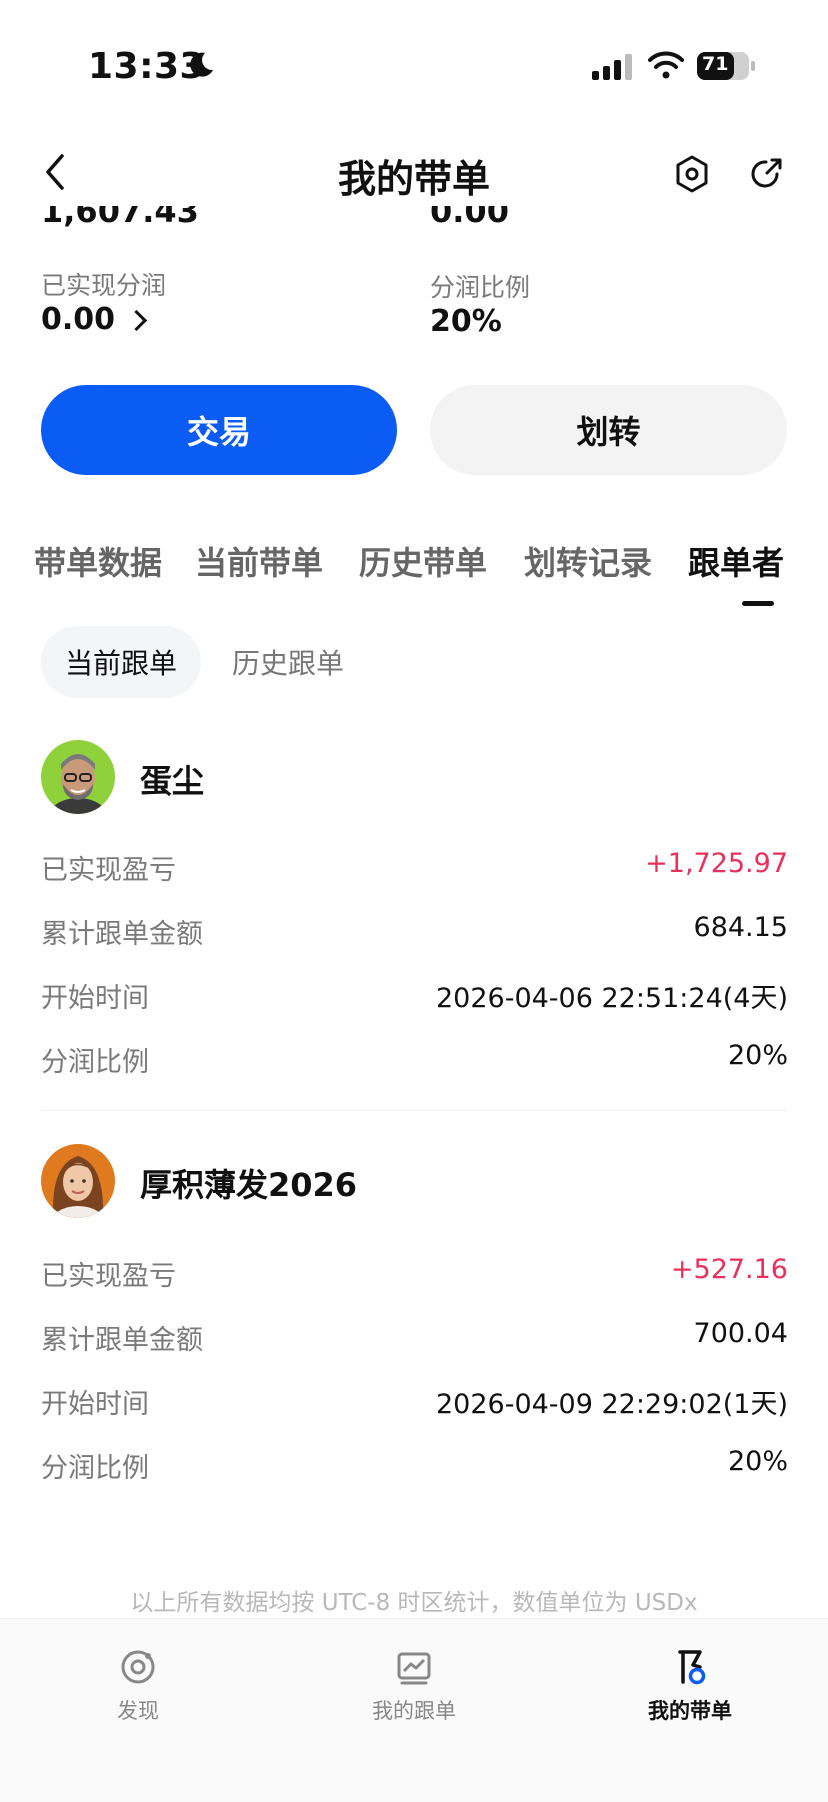 The image size is (828, 1802). I want to click on share-ratio-value: 20%, so click(466, 321).